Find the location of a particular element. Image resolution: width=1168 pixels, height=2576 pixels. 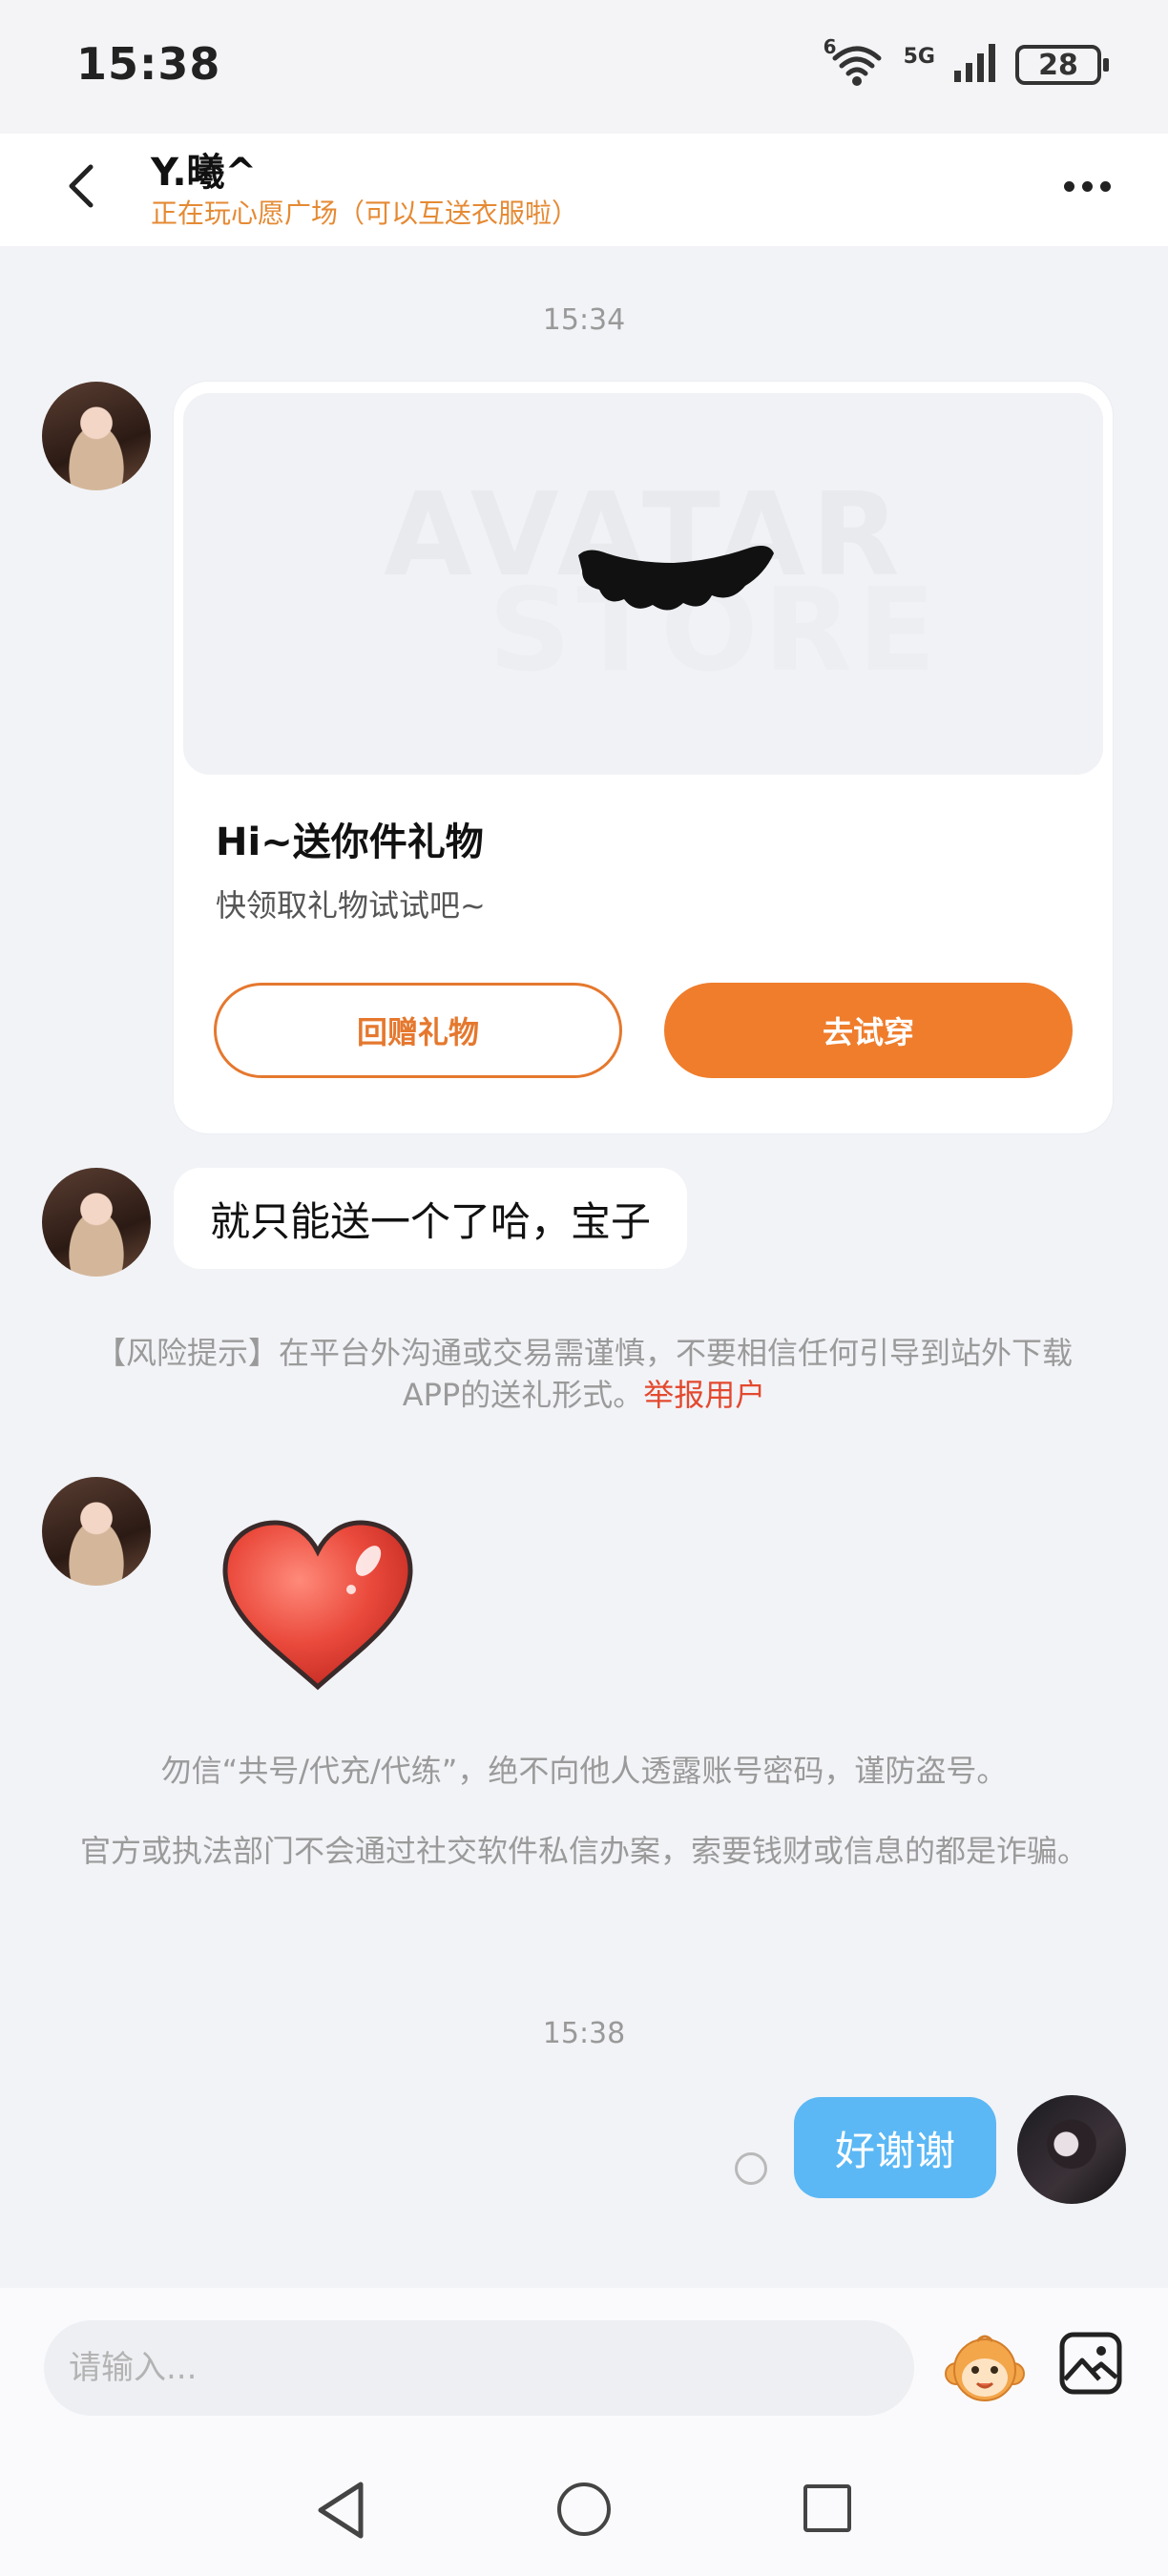

chevron-left-icon is located at coordinates (81, 186).